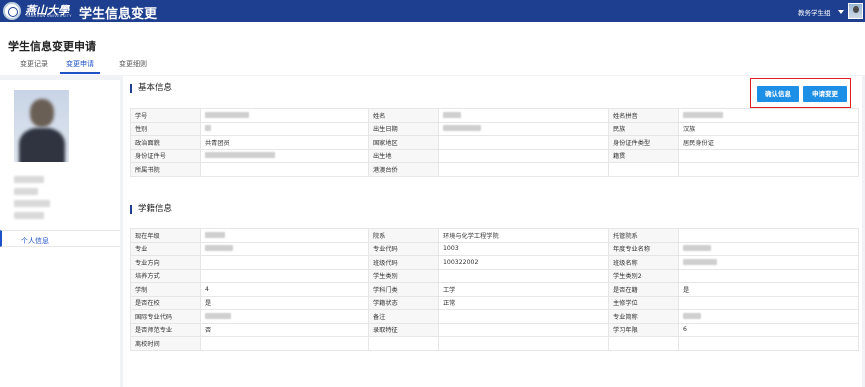 This screenshot has width=865, height=387. Describe the element at coordinates (523, 289) in the screenshot. I see `value-discipline: 工学` at that location.